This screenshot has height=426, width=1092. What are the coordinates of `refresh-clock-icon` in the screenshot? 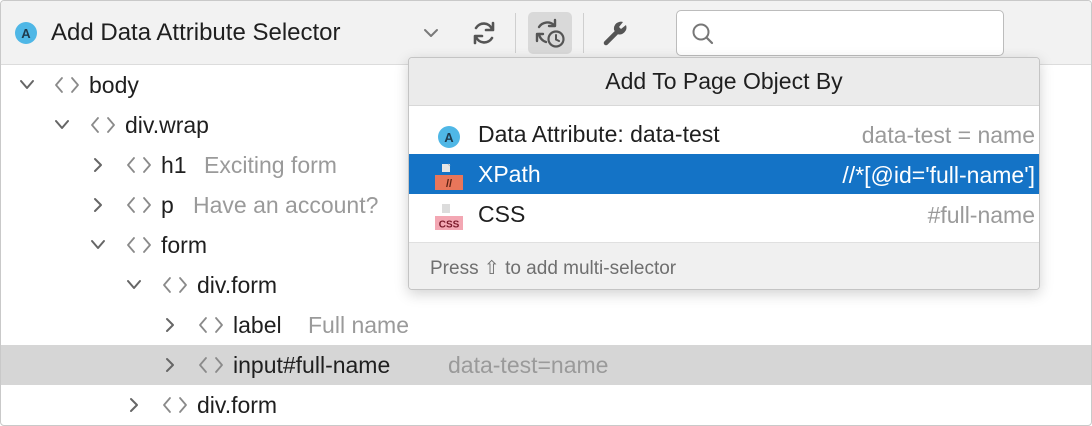 It's located at (550, 33).